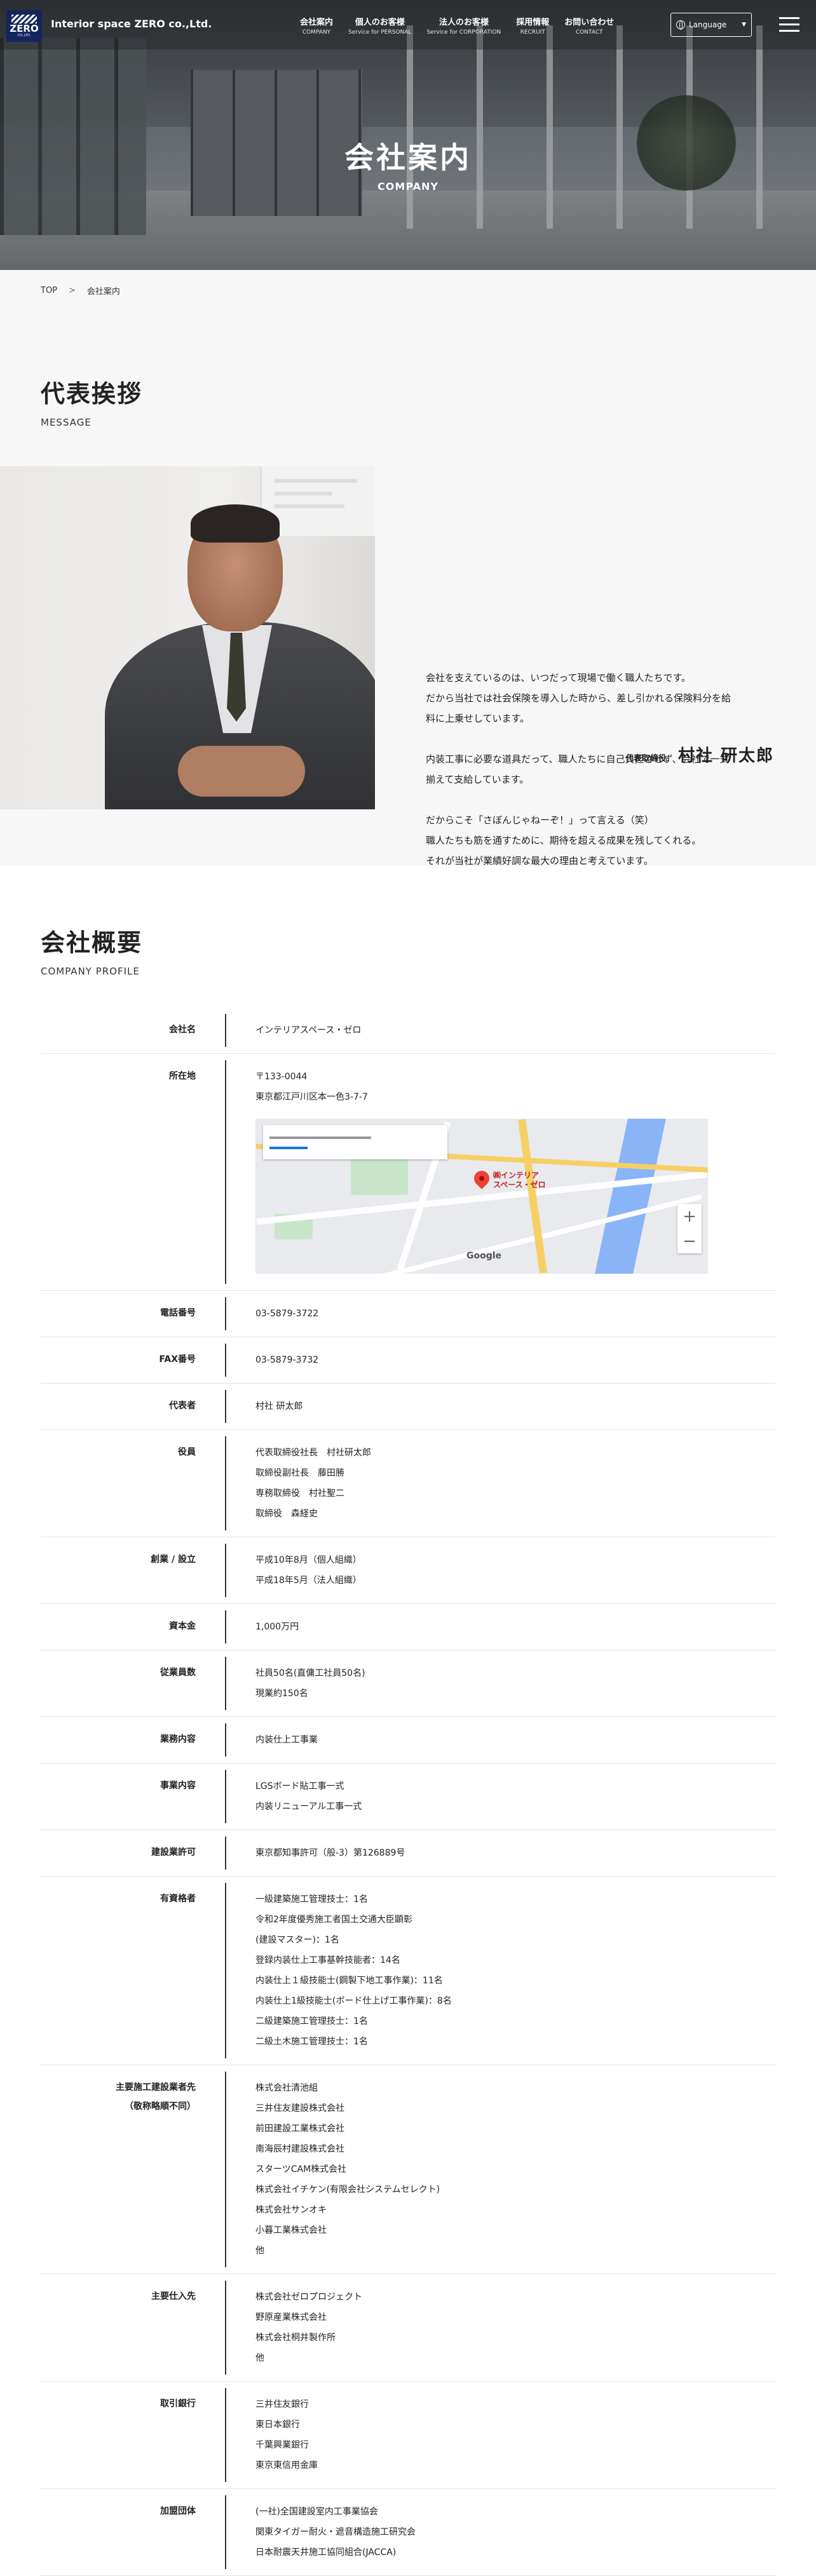 The height and width of the screenshot is (2576, 816). Describe the element at coordinates (744, 25) in the screenshot. I see `chevron-down-icon: ▼` at that location.